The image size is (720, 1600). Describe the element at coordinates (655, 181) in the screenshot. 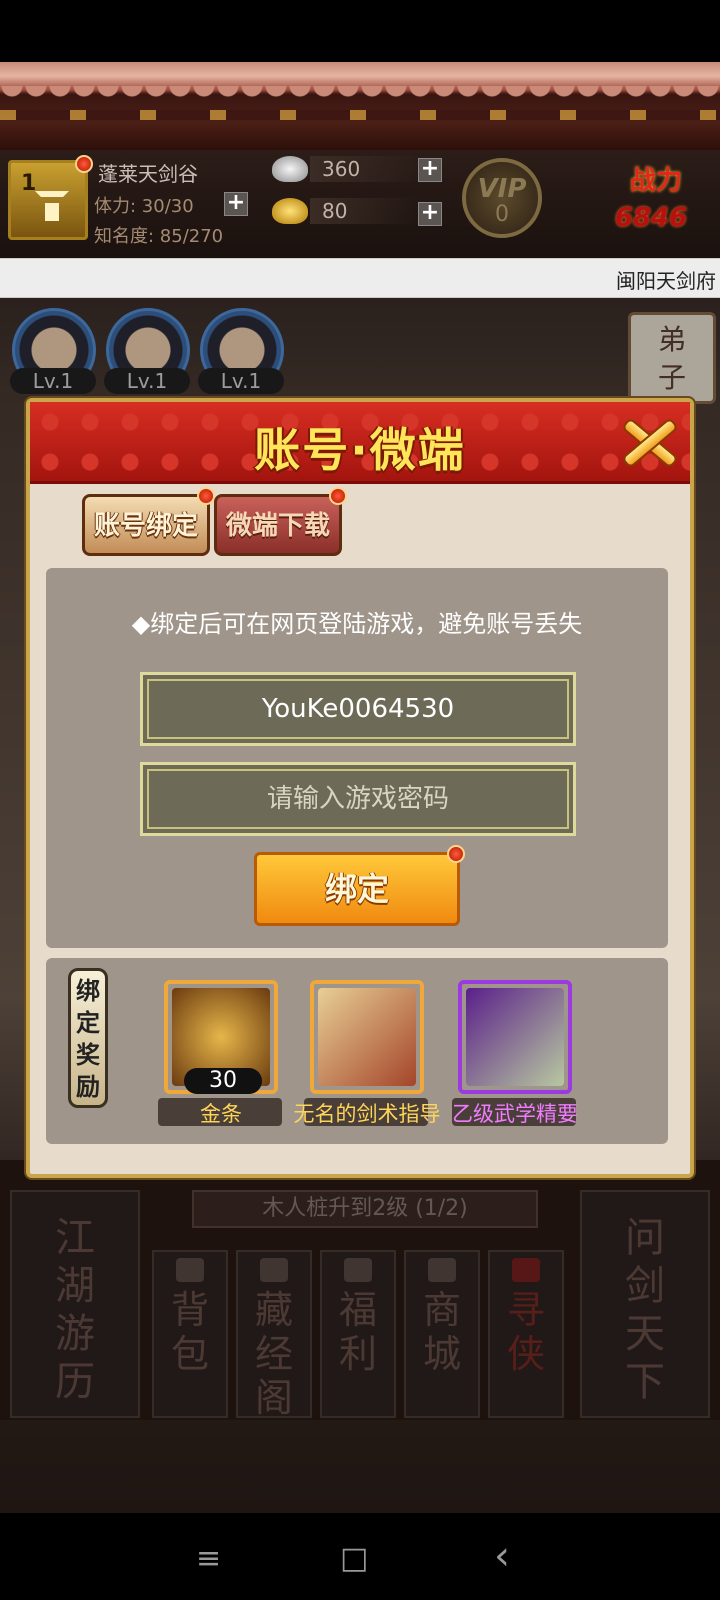

I see `power-title: 战力` at that location.